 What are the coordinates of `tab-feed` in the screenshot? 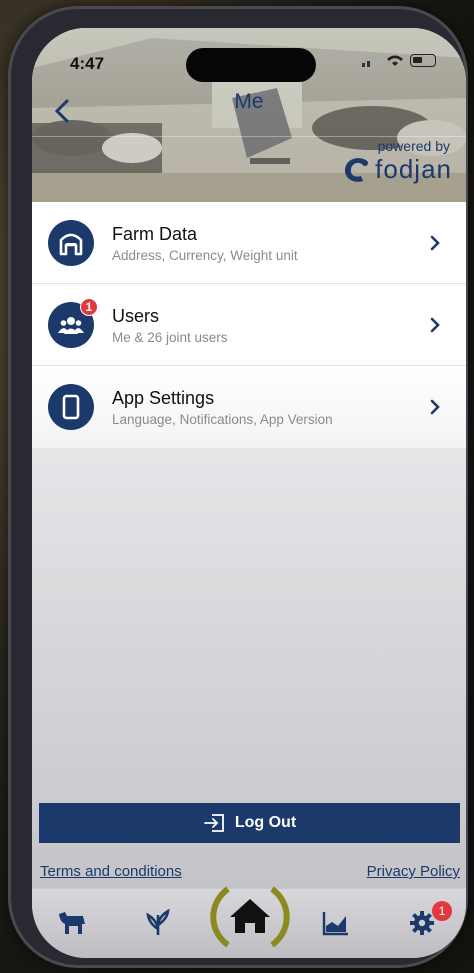 It's located at (158, 923).